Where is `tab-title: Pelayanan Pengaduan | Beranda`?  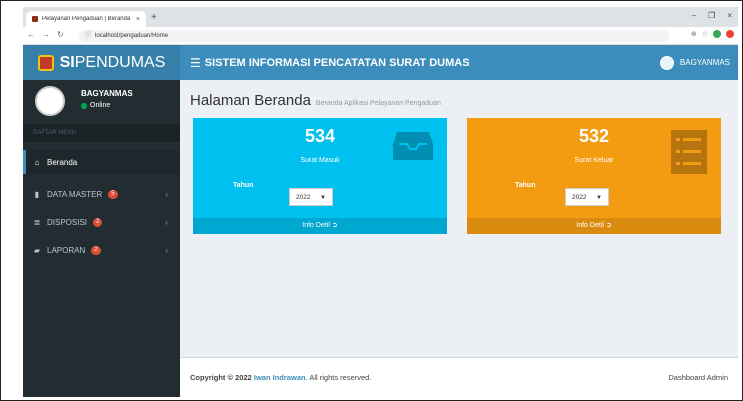 tab-title: Pelayanan Pengaduan | Beranda is located at coordinates (86, 19).